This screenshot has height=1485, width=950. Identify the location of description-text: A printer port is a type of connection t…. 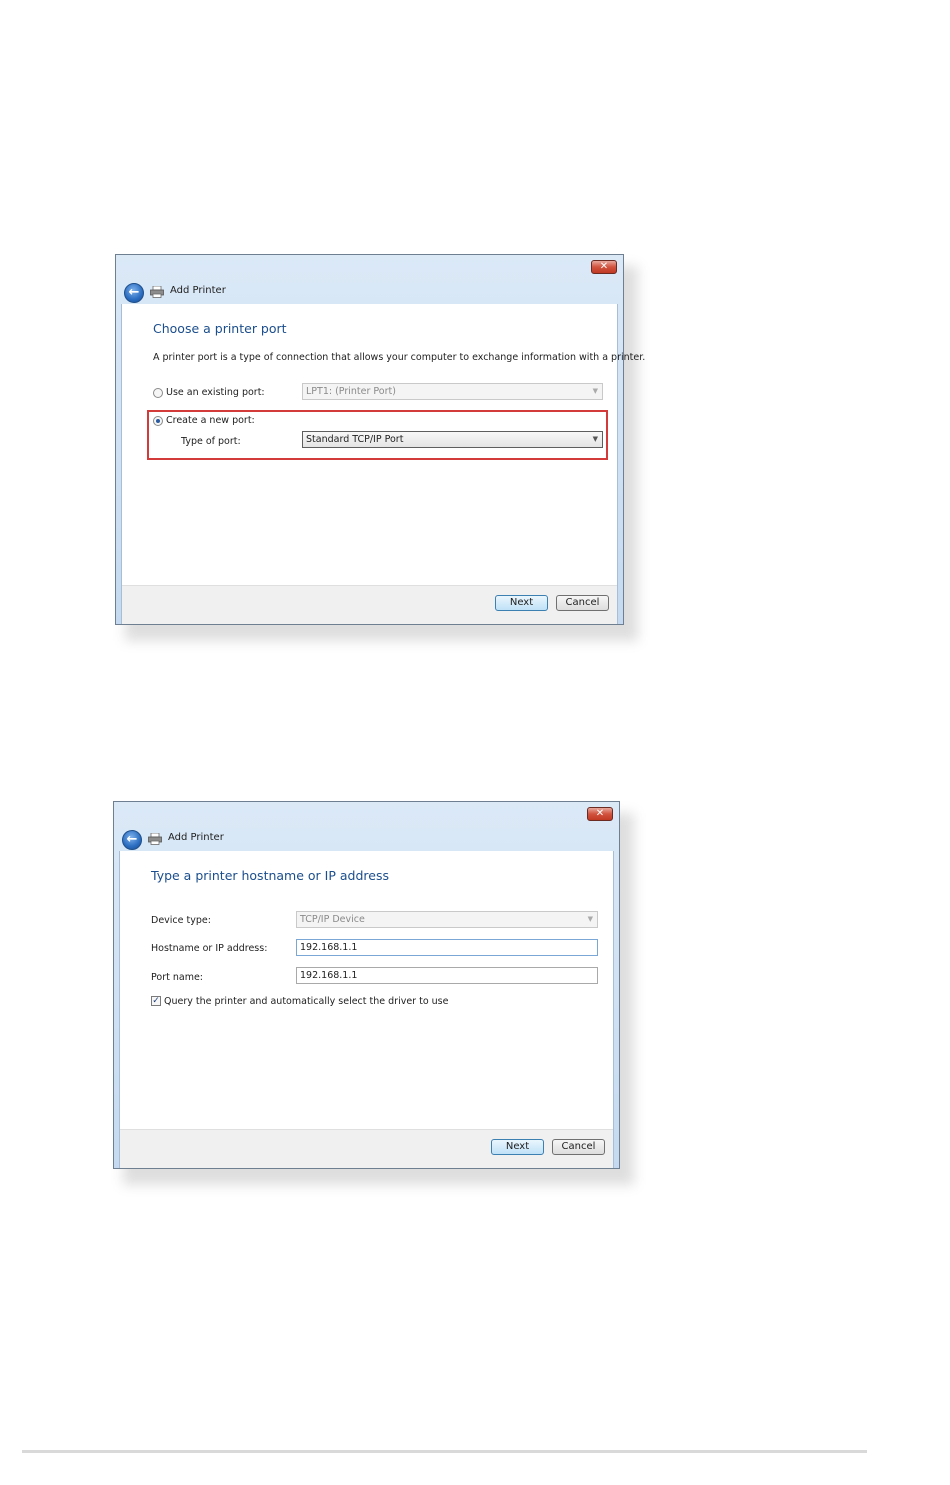
(399, 357).